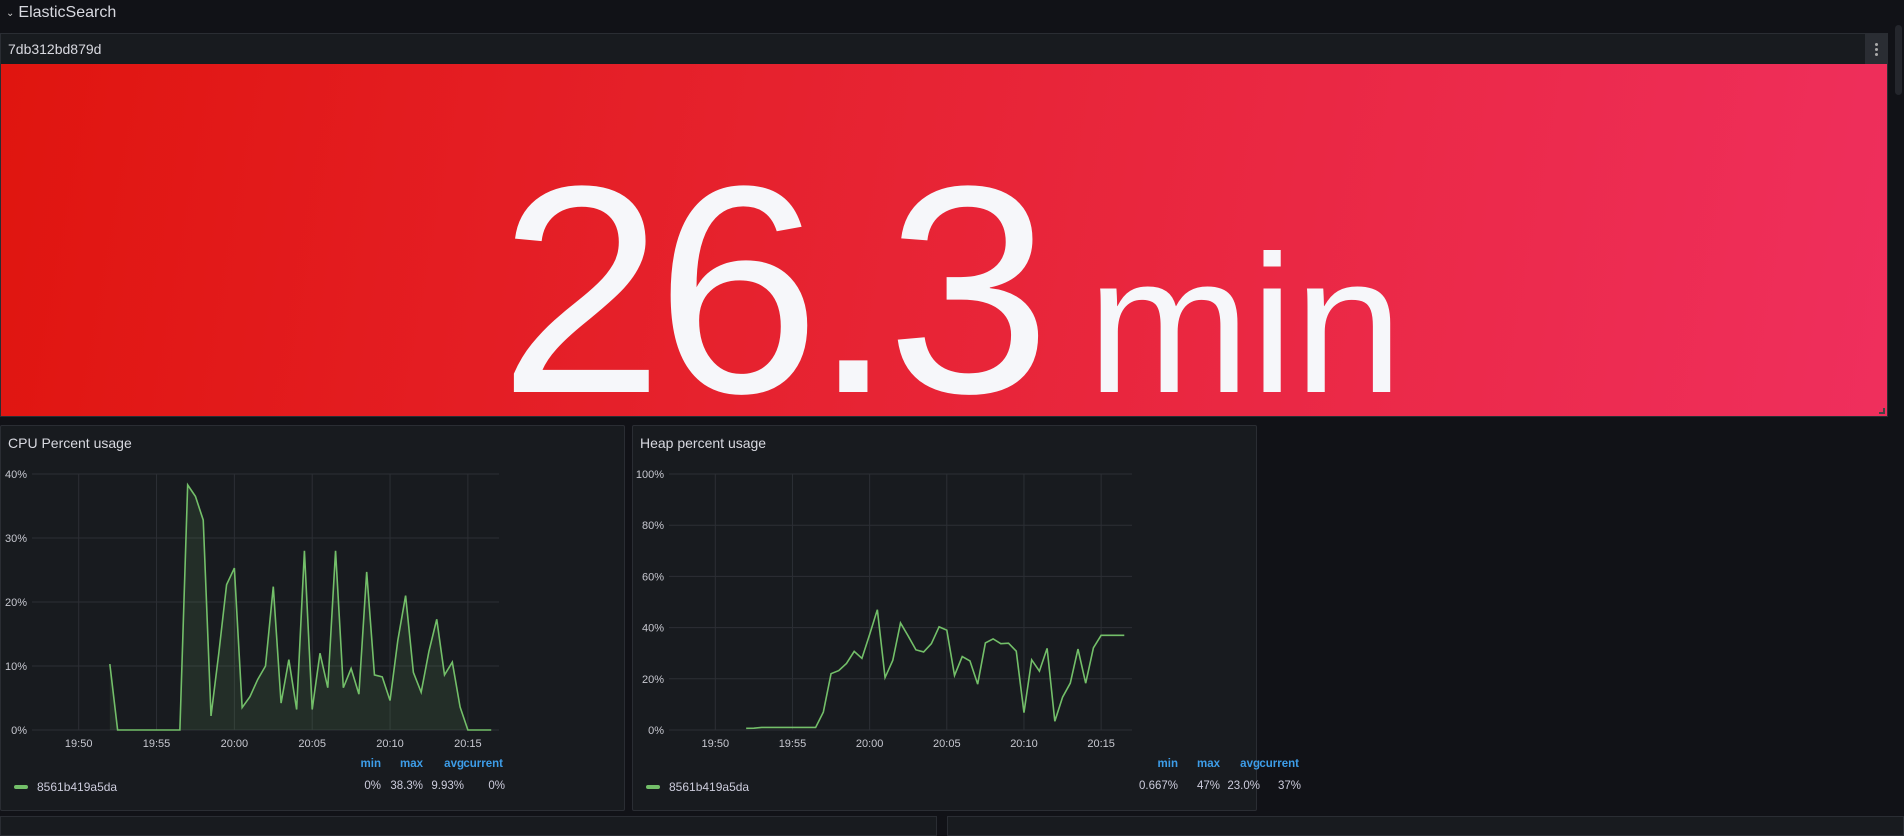 The height and width of the screenshot is (836, 1904). I want to click on y-tick-label: 10%, so click(16, 667).